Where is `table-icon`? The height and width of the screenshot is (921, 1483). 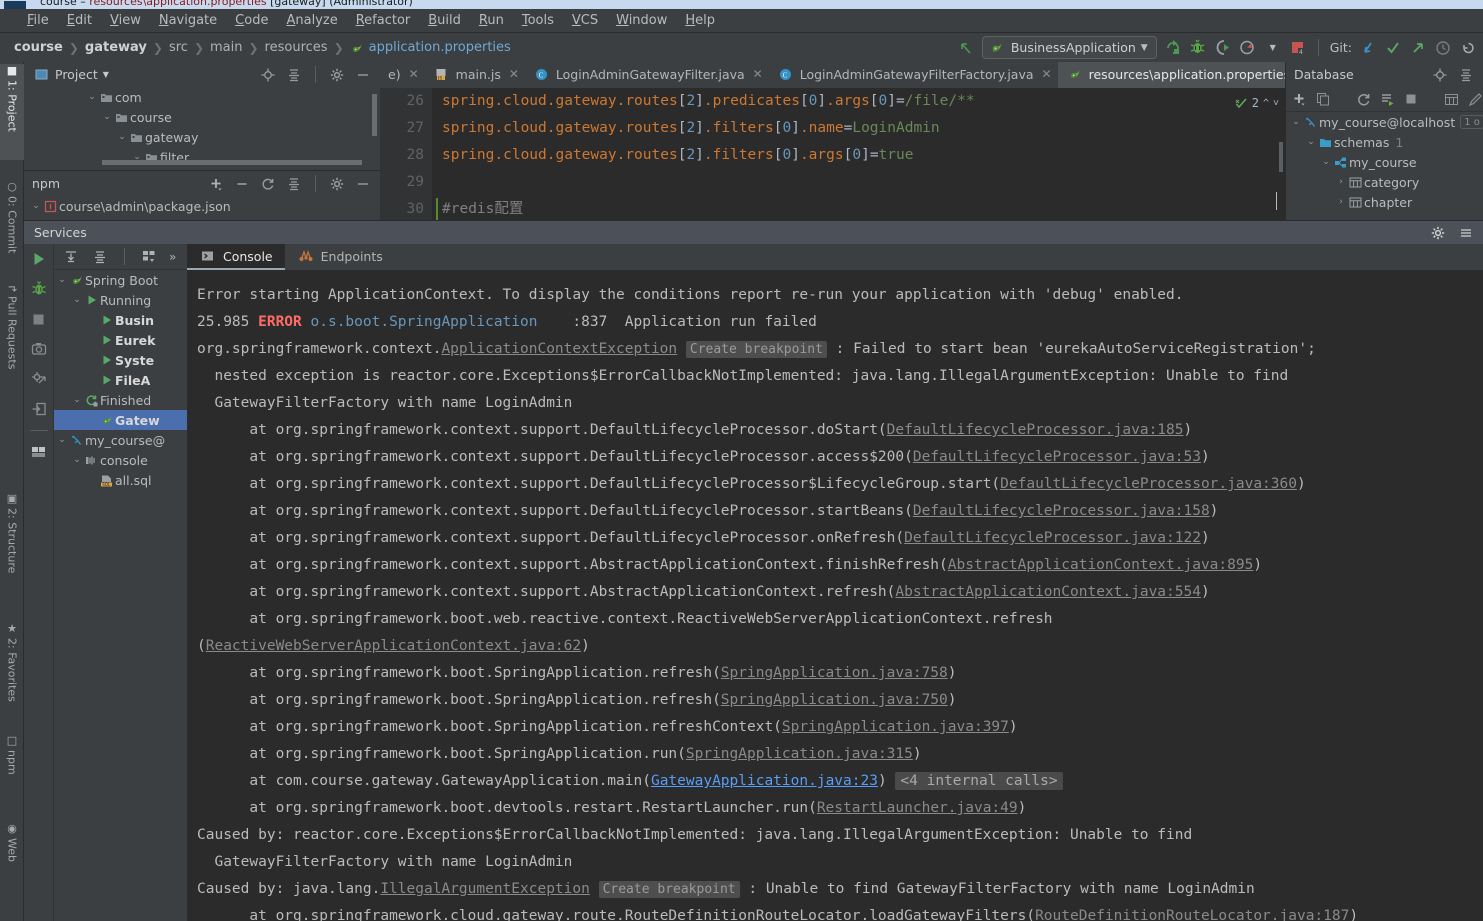 table-icon is located at coordinates (1451, 99).